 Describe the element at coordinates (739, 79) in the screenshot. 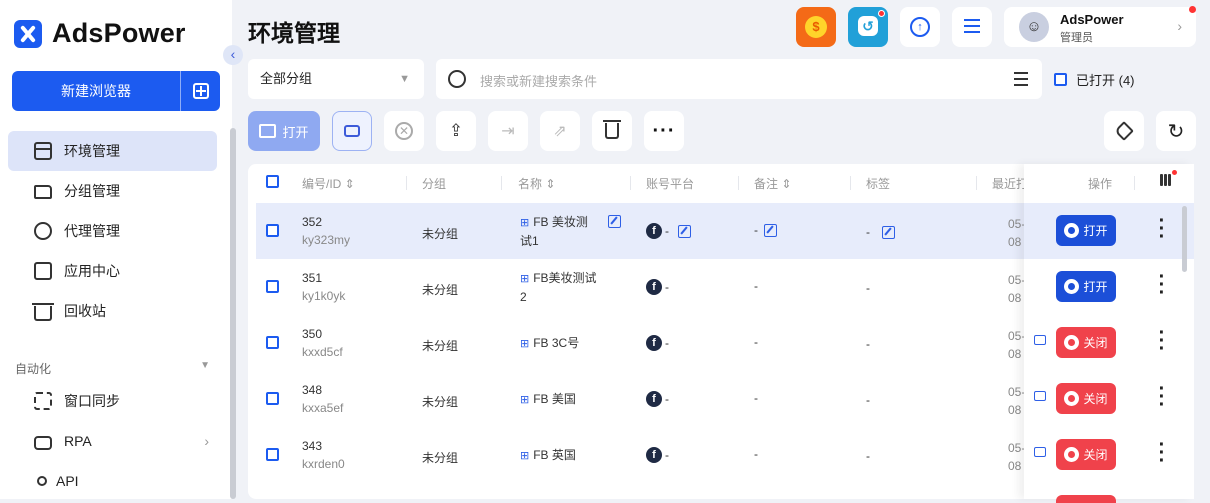

I see `search-input: 搜索或新建搜索条件` at that location.